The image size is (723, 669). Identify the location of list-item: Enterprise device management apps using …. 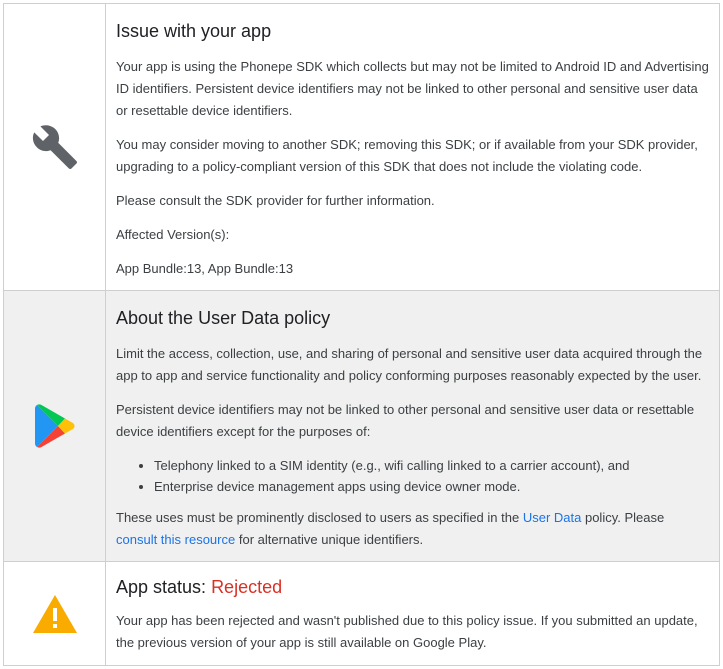
(431, 486).